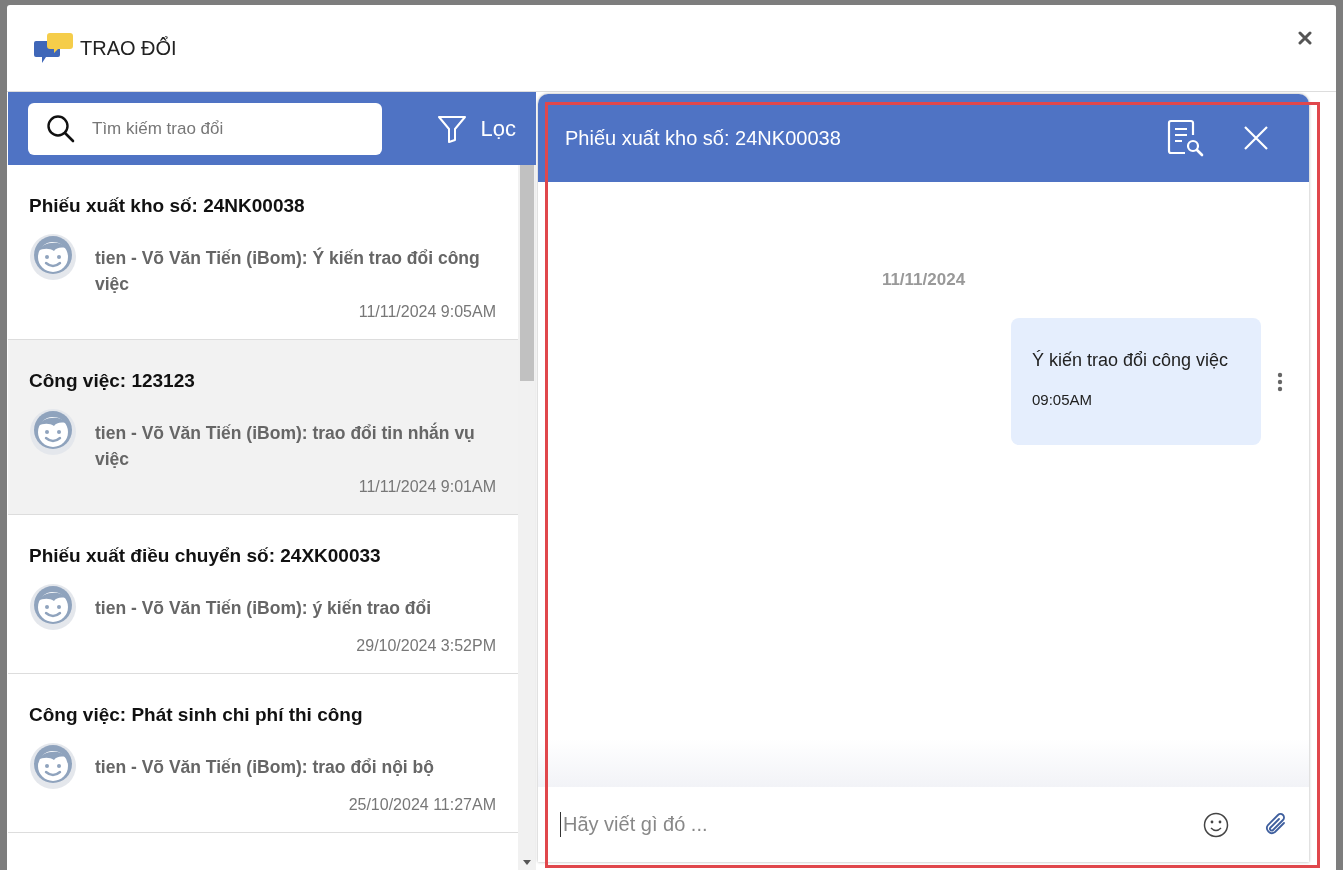 The width and height of the screenshot is (1343, 870). I want to click on conversation-message: tien - Võ Văn Tiến (iBom): trao đổi tin nhắn vụ việc, so click(285, 446).